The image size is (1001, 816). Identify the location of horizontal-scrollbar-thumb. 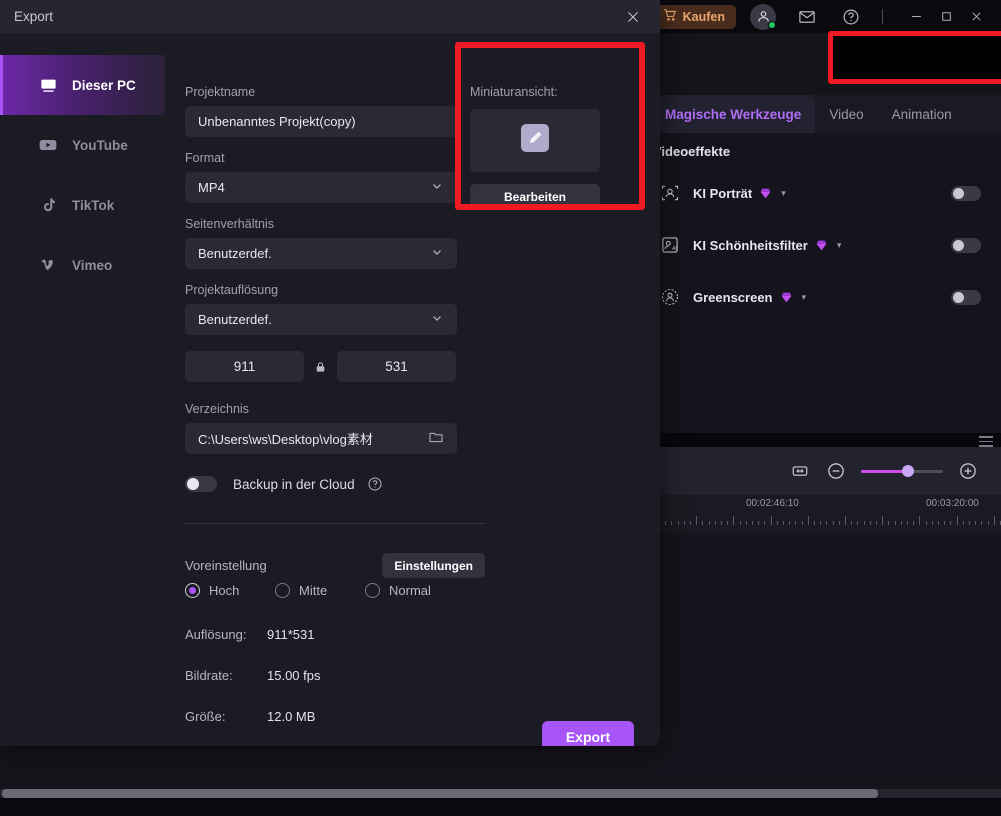
(440, 793).